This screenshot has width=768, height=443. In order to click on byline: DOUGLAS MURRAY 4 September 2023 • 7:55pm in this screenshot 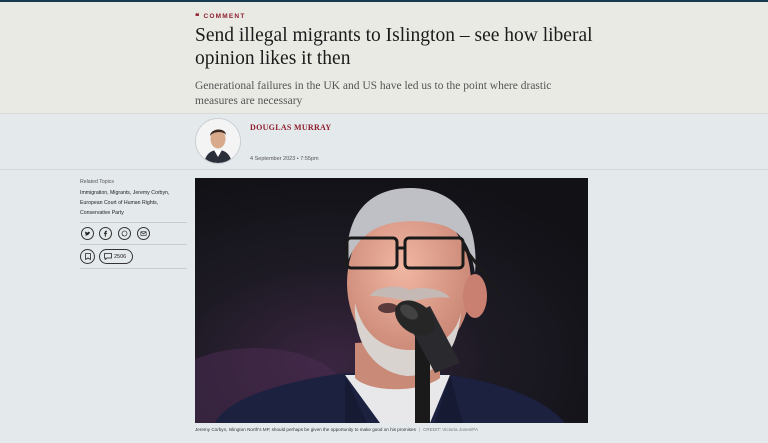, I will do `click(384, 142)`.